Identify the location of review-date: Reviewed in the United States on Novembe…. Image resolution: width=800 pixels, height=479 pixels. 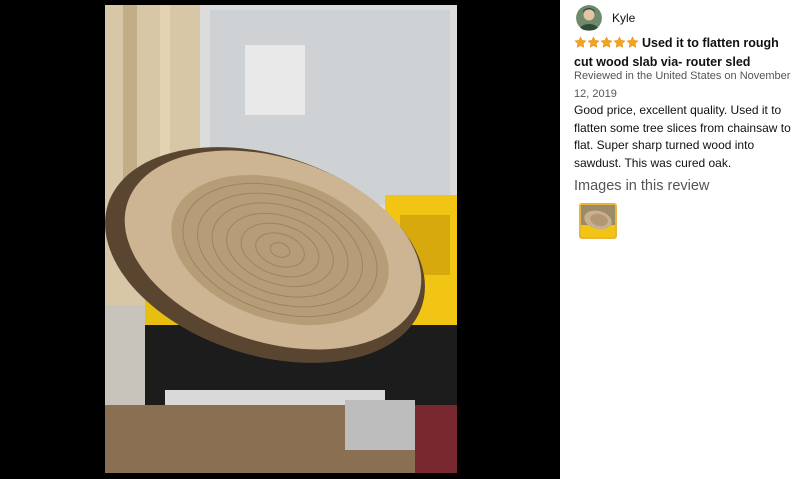
(682, 85).